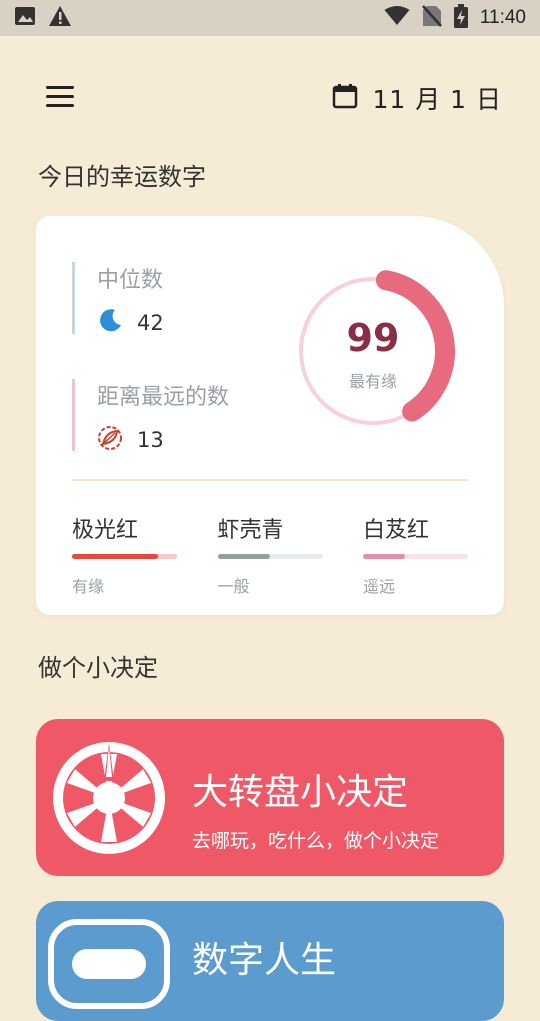 The height and width of the screenshot is (1021, 540). I want to click on image-icon, so click(25, 18).